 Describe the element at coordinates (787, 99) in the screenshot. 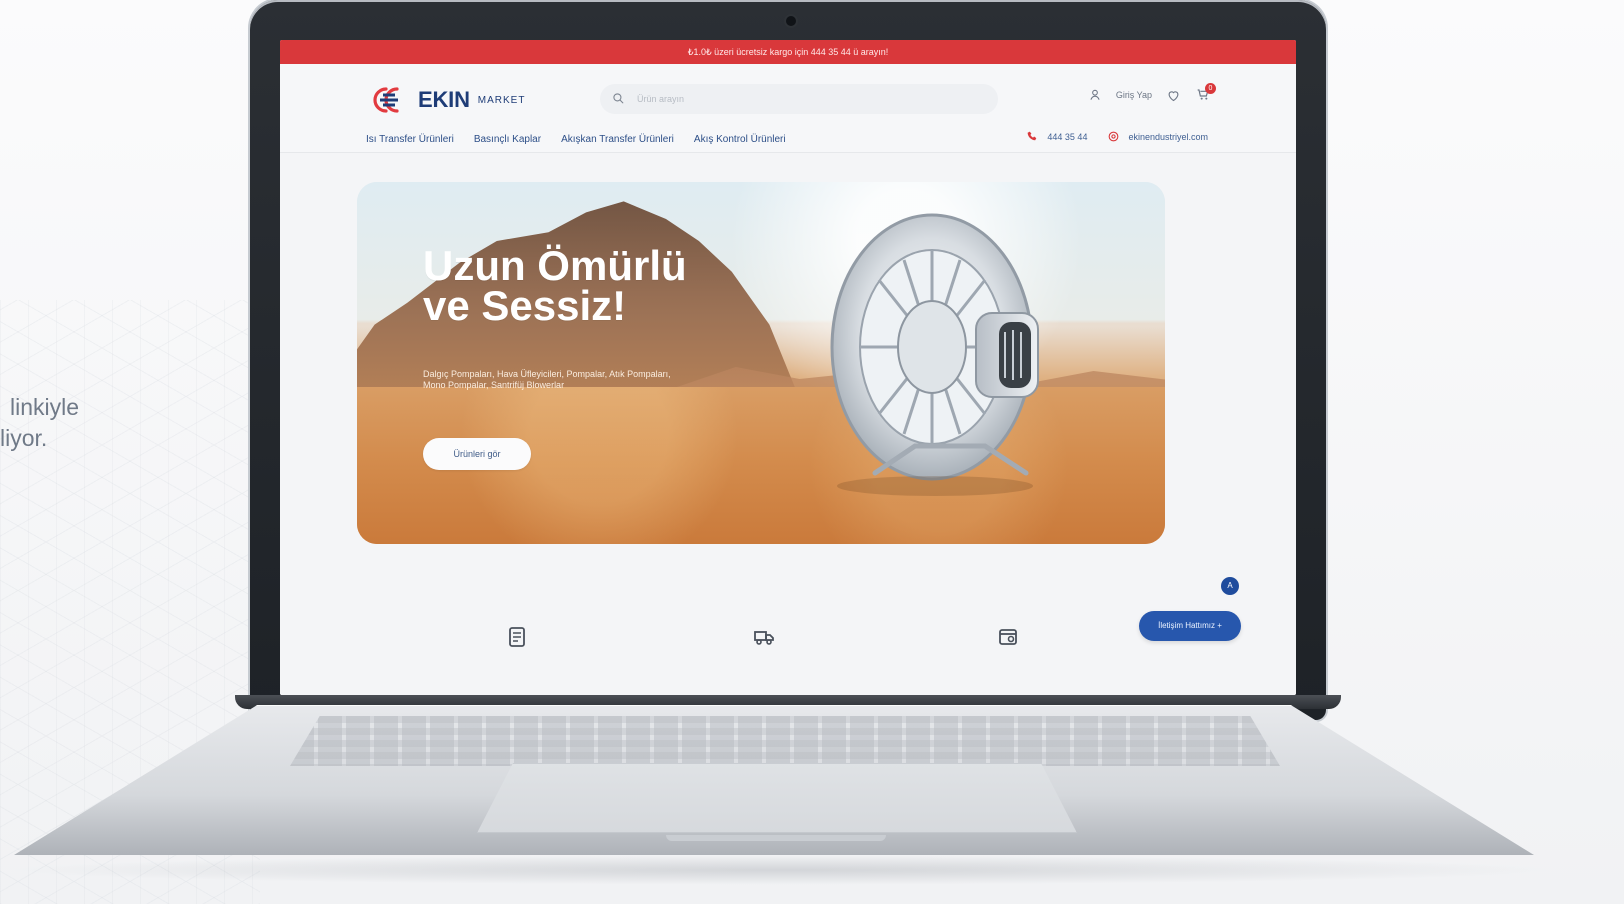

I see `search-input` at that location.